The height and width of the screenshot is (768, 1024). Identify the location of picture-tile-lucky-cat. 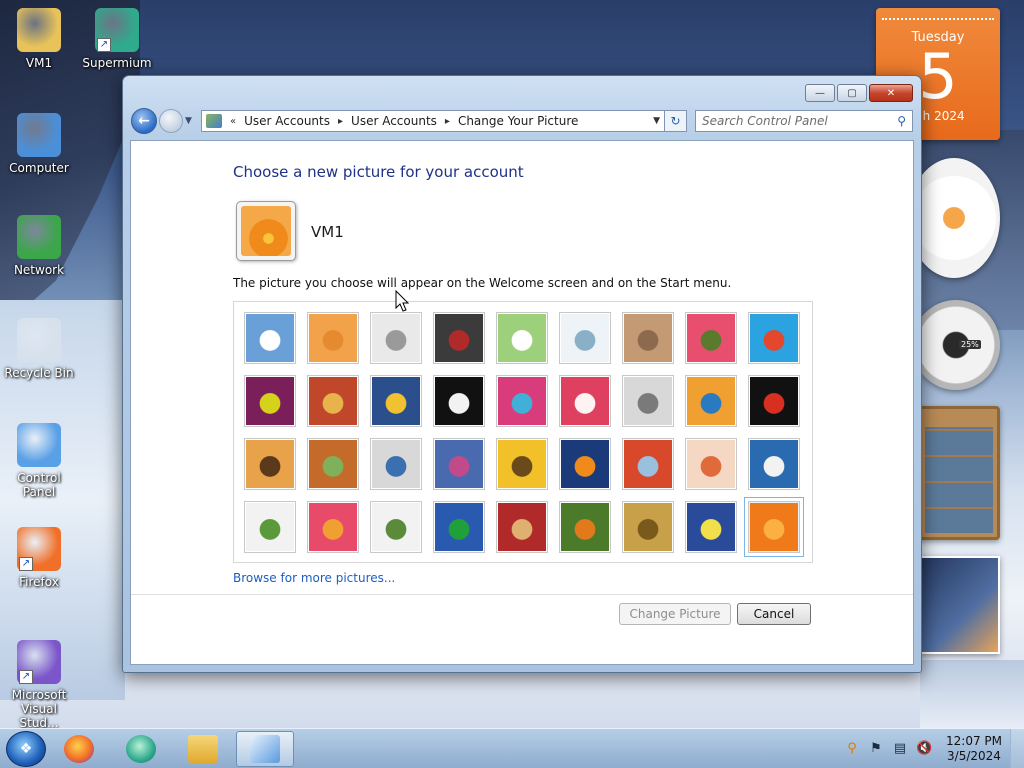
(522, 338).